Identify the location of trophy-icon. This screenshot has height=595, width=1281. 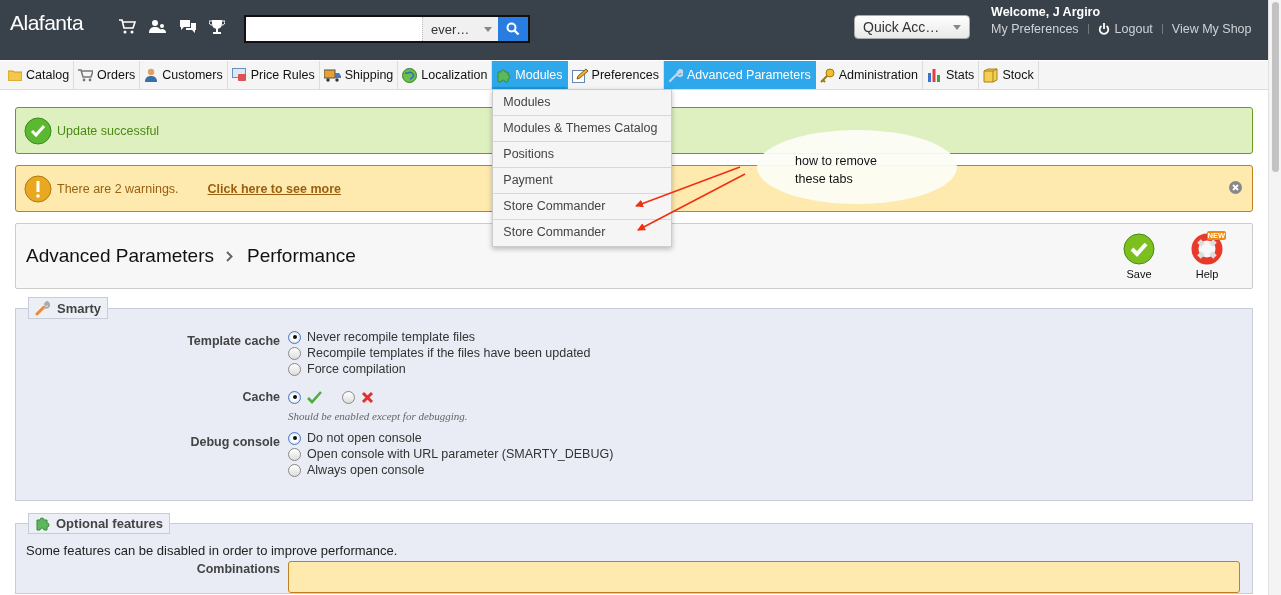
(217, 27).